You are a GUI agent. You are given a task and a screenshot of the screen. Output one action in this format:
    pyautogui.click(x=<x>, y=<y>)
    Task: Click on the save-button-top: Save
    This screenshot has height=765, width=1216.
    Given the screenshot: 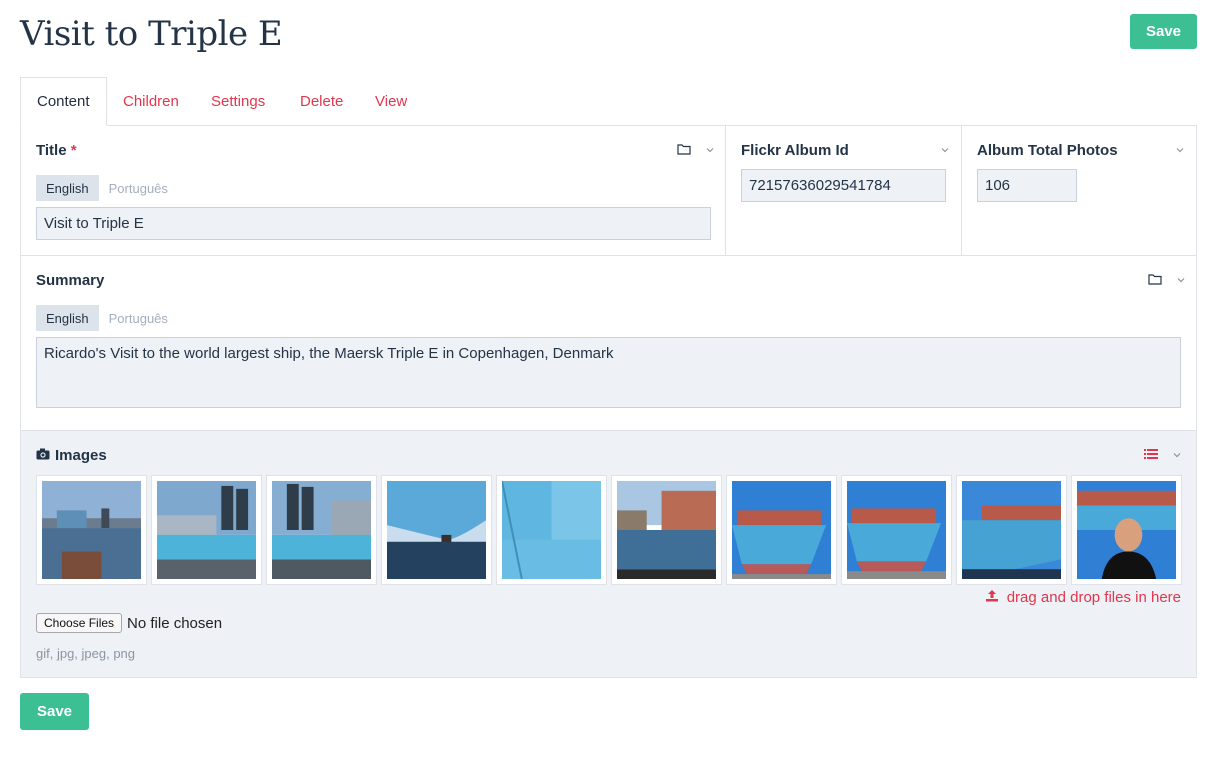 What is the action you would take?
    pyautogui.click(x=1163, y=31)
    